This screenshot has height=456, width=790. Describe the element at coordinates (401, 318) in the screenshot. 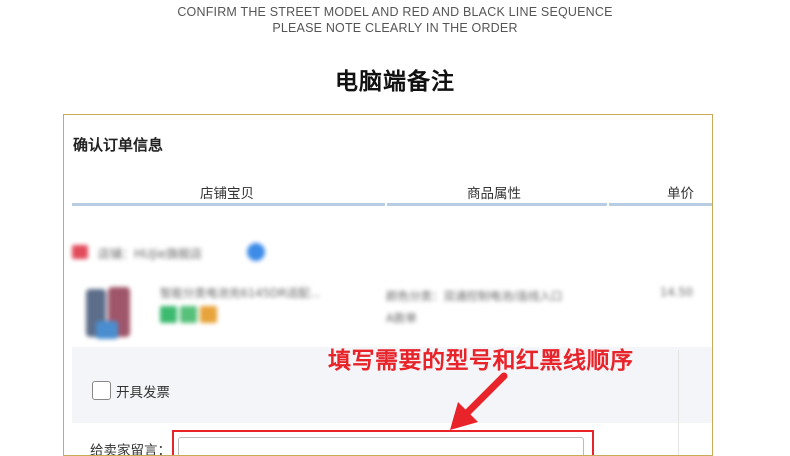

I see `product-attribute-line: A款单` at that location.